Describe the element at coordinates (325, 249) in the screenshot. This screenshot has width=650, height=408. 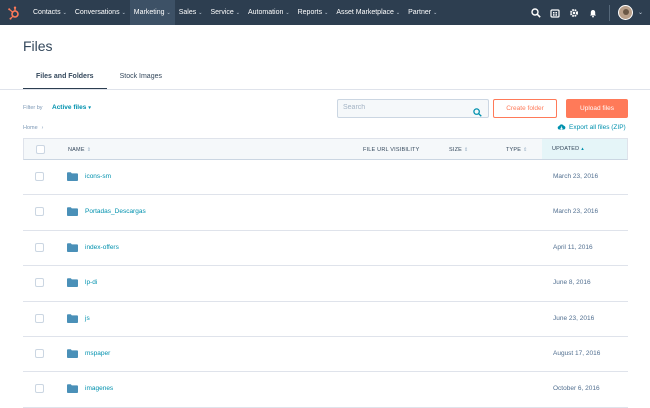
I see `table-row: index-offers April 11, 2016` at that location.